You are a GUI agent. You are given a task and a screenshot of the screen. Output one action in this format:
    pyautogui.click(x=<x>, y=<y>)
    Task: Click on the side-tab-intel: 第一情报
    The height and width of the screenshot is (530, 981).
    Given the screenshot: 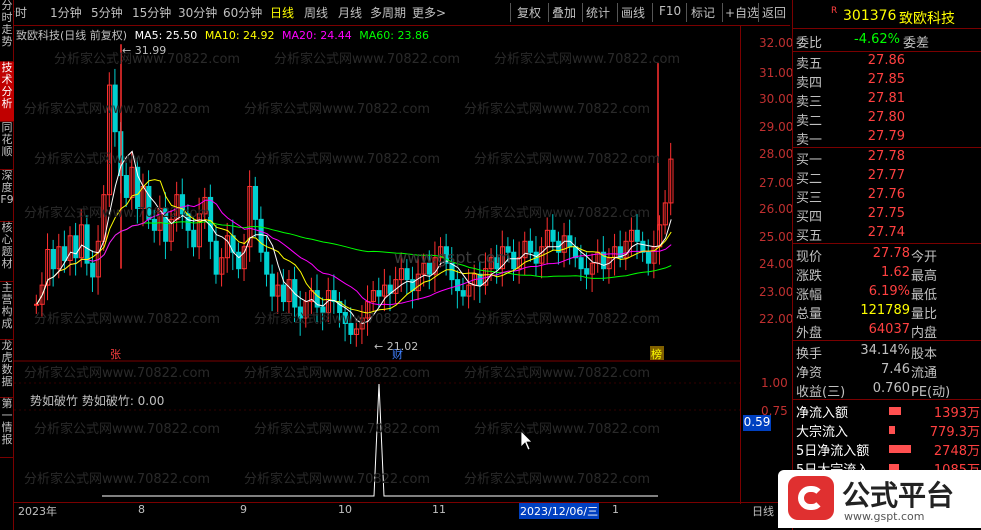 What is the action you would take?
    pyautogui.click(x=7, y=428)
    